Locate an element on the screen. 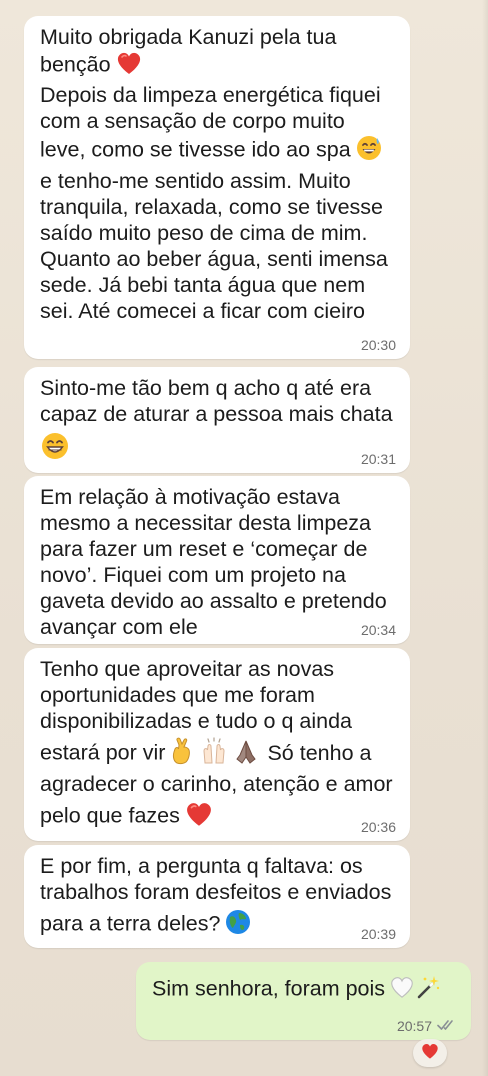 The height and width of the screenshot is (1076, 488). message-text: Em relação à motivação estava is located at coordinates (190, 497).